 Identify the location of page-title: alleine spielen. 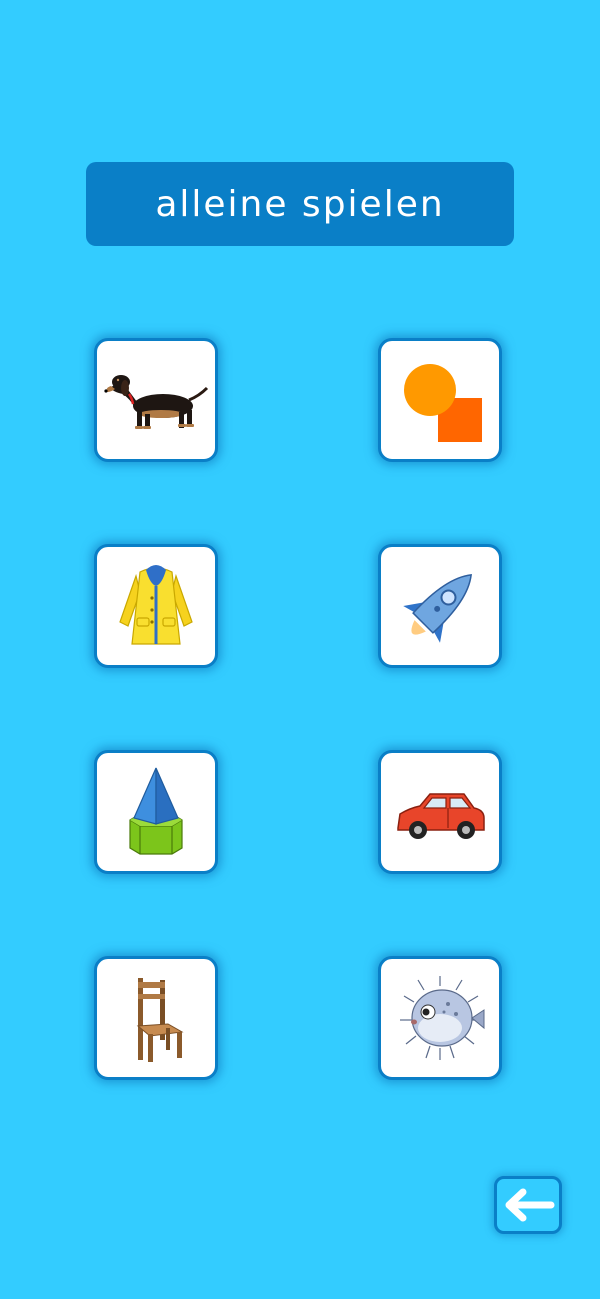
(300, 204).